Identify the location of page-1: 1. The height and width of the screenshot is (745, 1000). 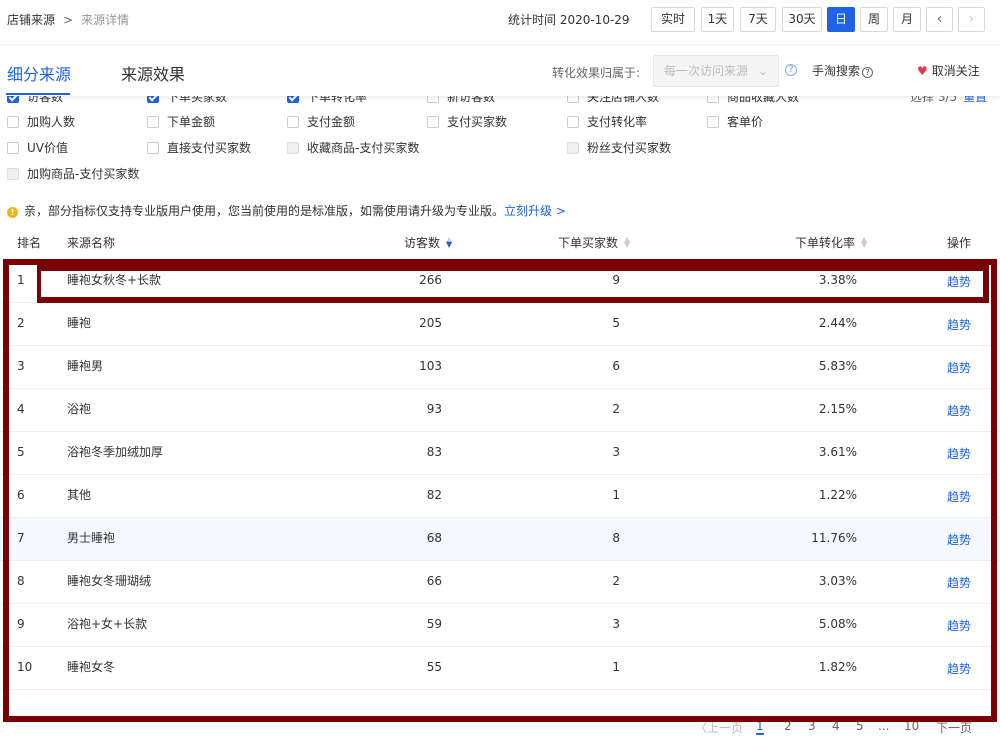
(760, 728).